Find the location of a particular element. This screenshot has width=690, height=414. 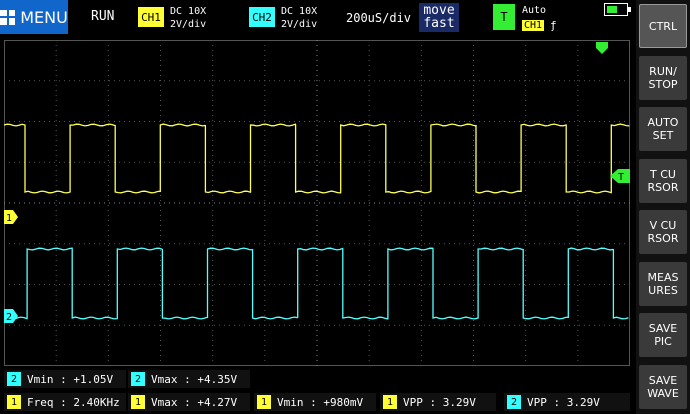

measure-ch1-freq: 1 Freq : 2.40KHz is located at coordinates (65, 402).